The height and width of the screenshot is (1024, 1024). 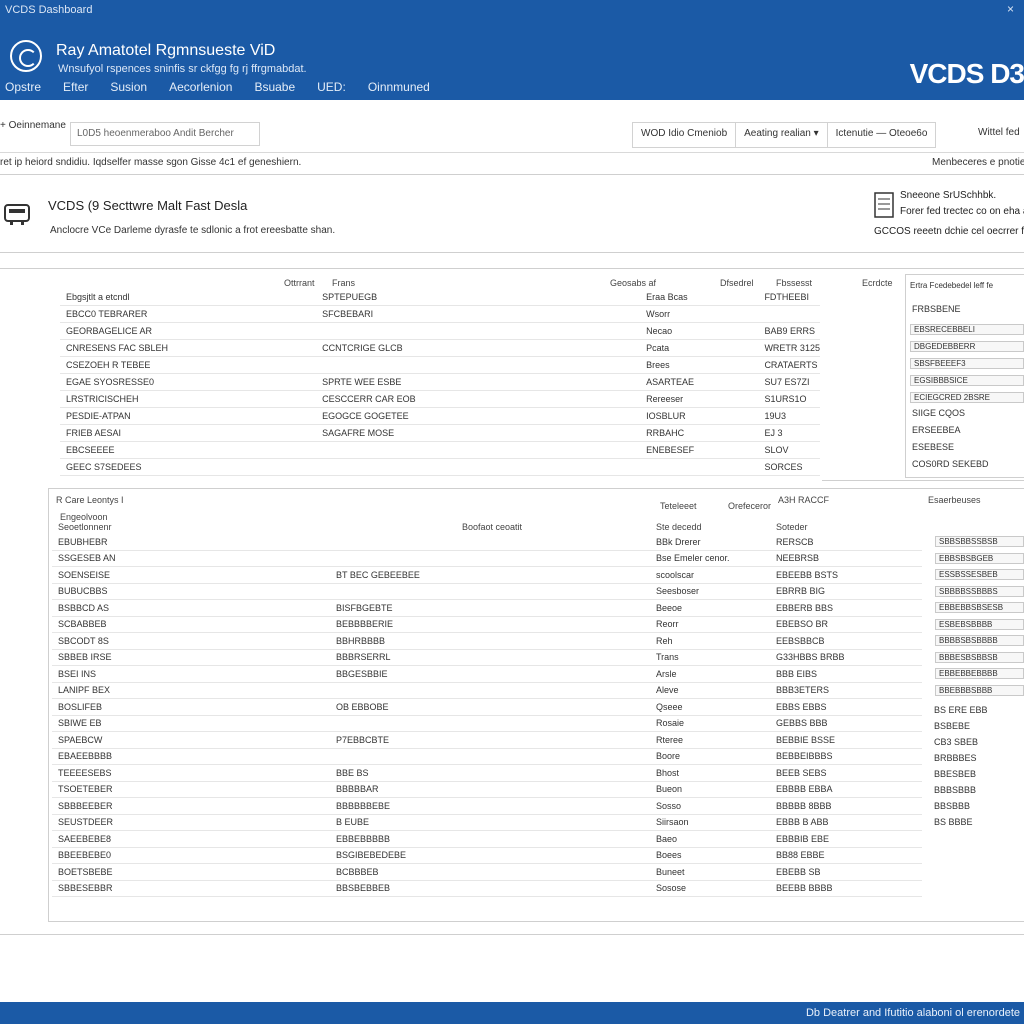 I want to click on column-header: Dfsedrel, so click(x=737, y=283).